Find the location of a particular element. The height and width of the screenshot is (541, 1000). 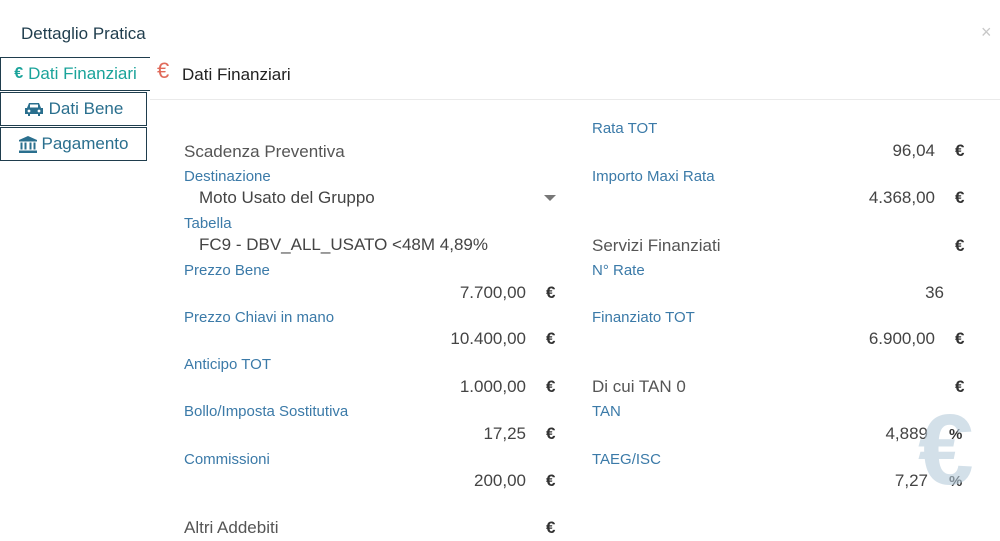

prezzo-chiavi-value: 10.400,00 is located at coordinates (488, 338).